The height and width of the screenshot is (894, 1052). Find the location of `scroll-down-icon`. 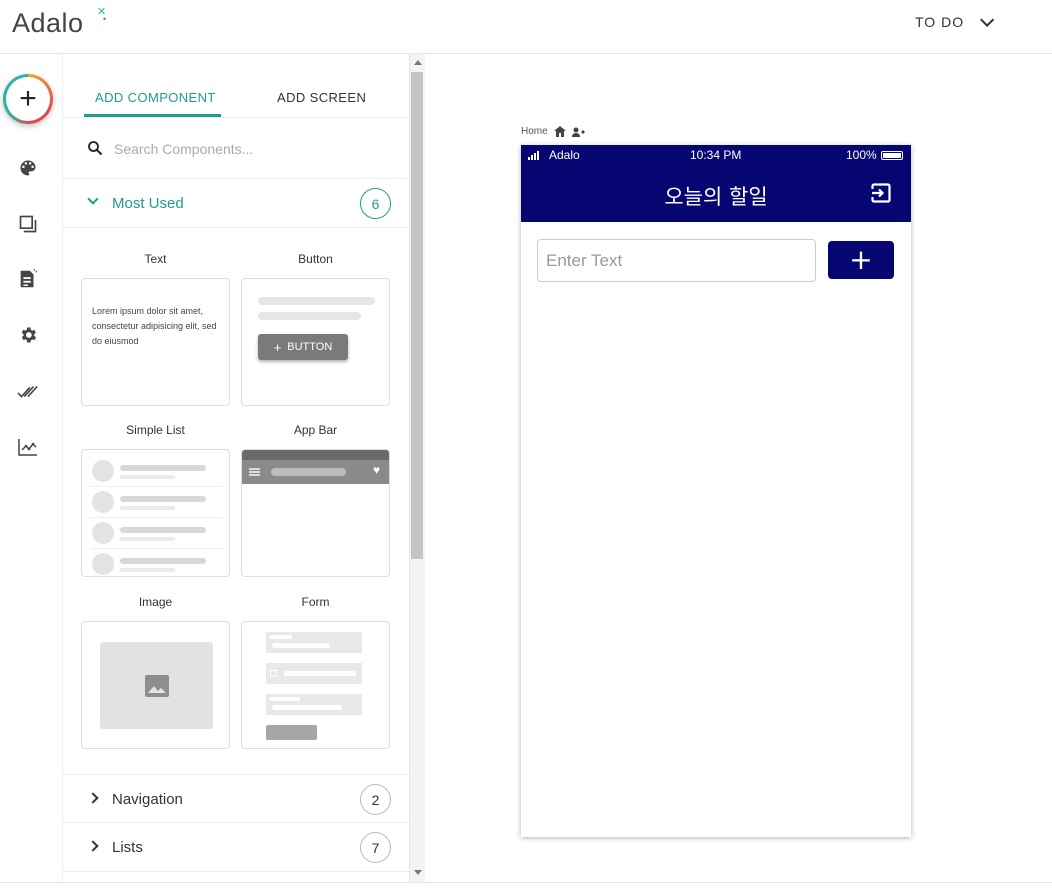

scroll-down-icon is located at coordinates (418, 872).